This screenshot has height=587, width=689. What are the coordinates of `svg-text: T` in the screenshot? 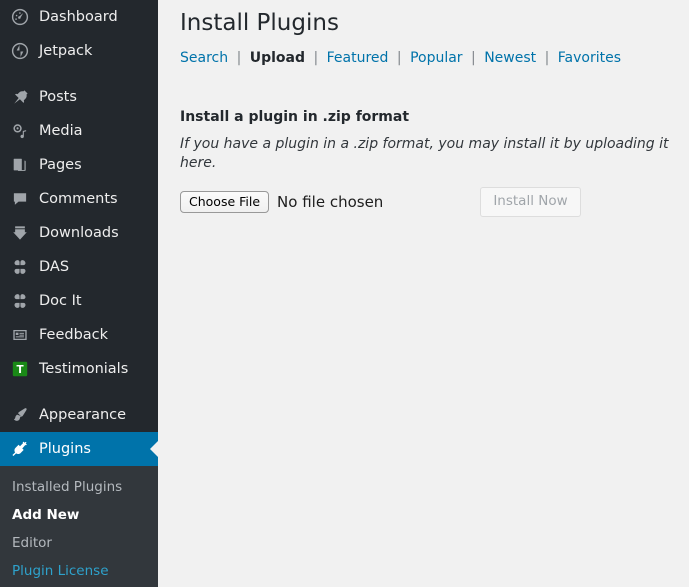 It's located at (20, 370).